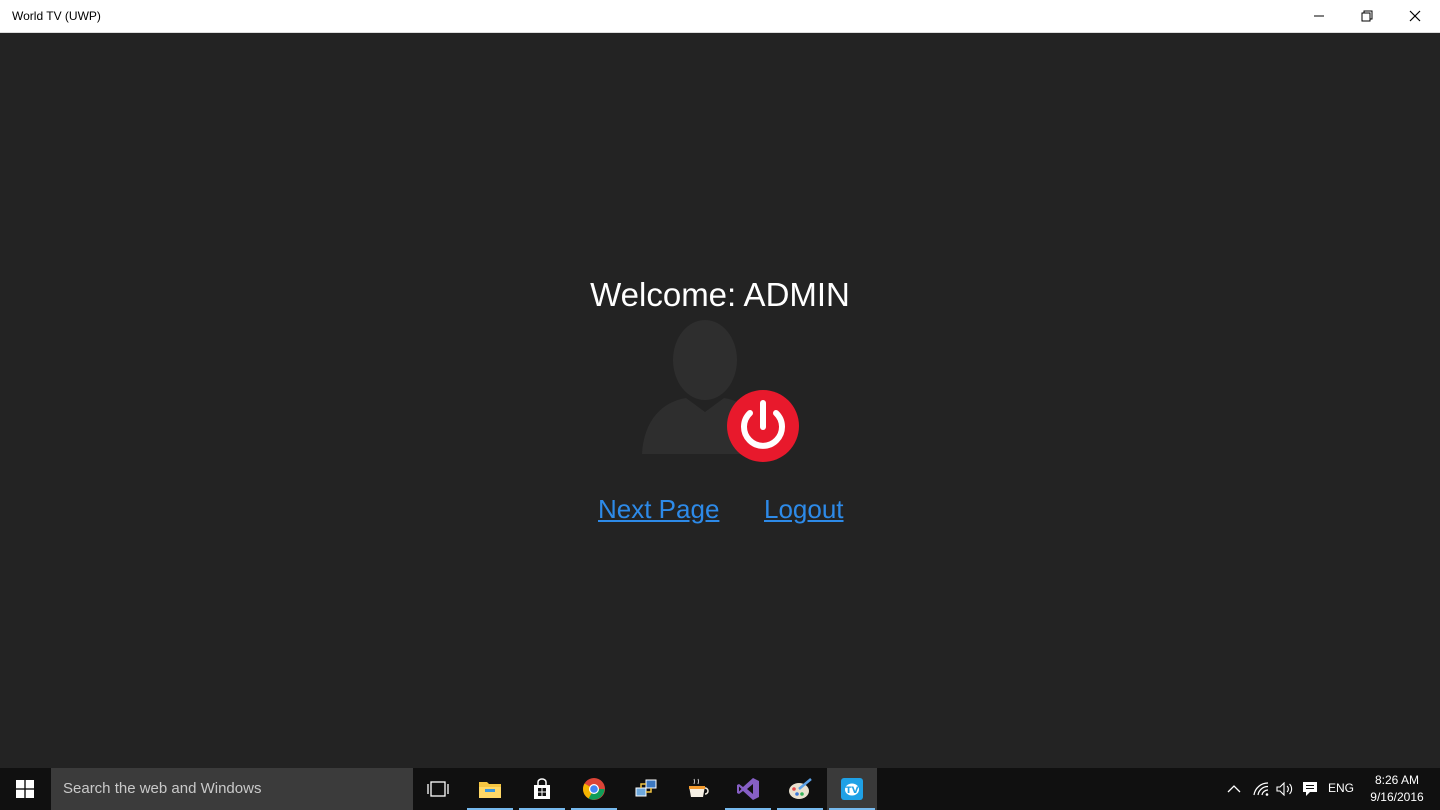  What do you see at coordinates (722, 395) in the screenshot?
I see `user-avatar` at bounding box center [722, 395].